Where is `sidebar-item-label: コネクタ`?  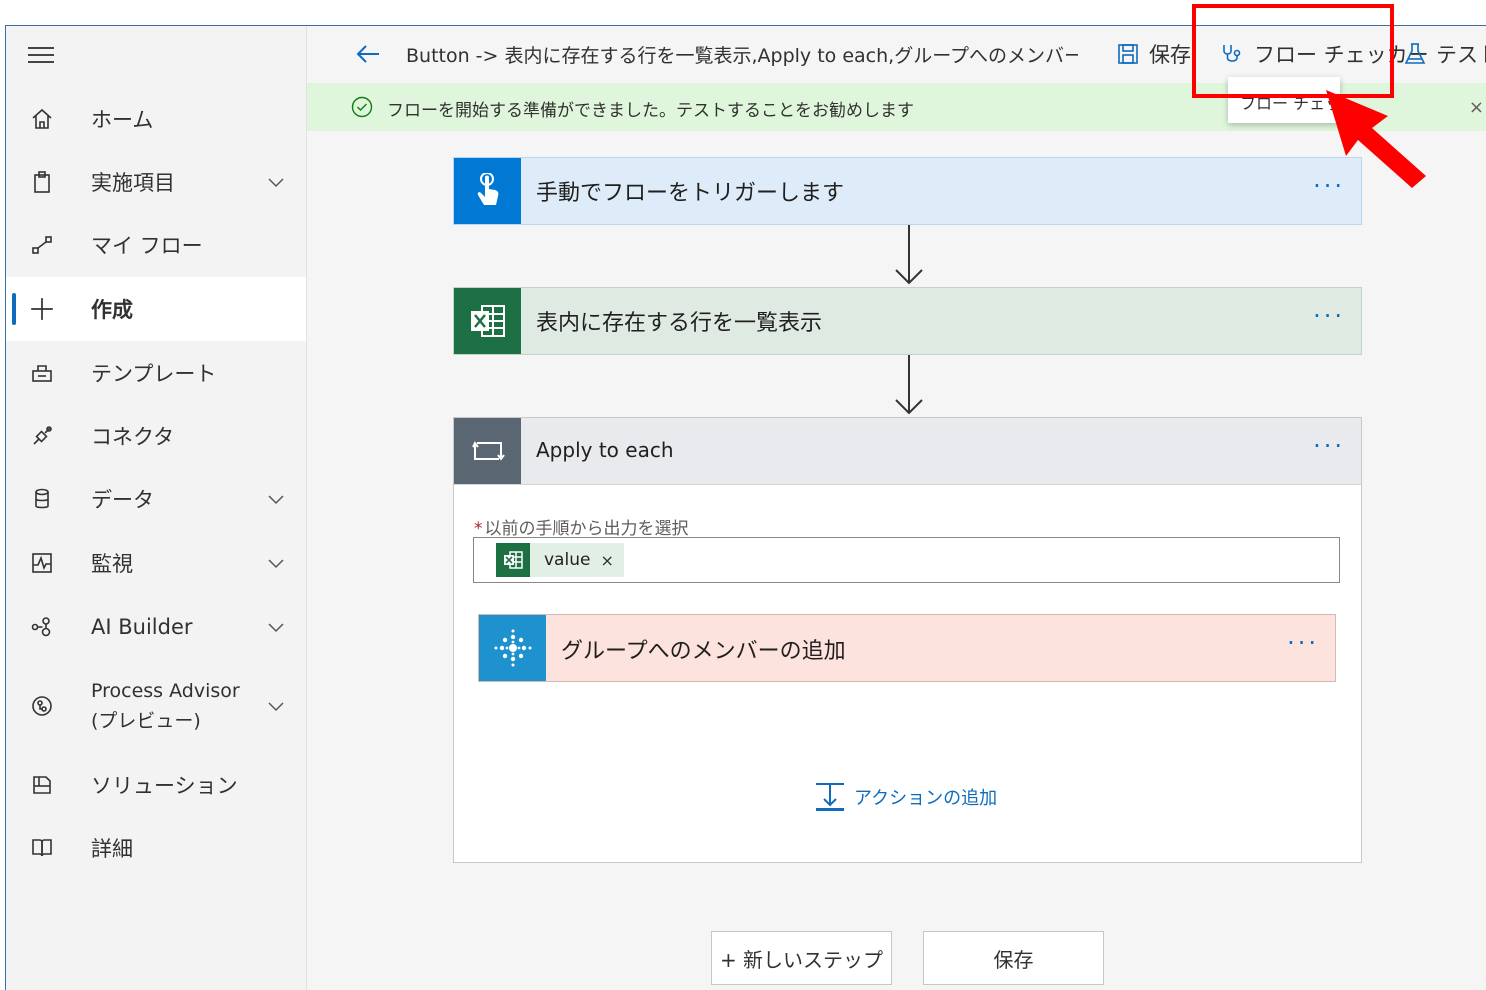
sidebar-item-label: コネクタ is located at coordinates (133, 437).